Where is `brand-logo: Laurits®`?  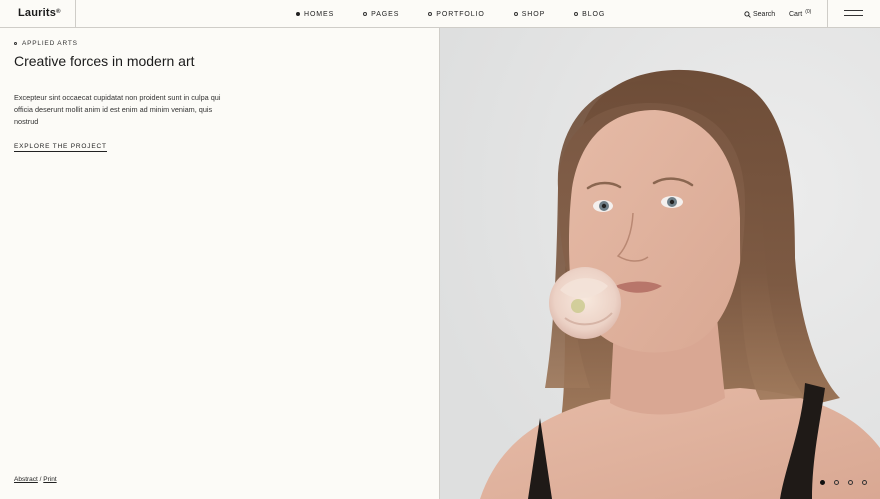 brand-logo: Laurits® is located at coordinates (38, 14).